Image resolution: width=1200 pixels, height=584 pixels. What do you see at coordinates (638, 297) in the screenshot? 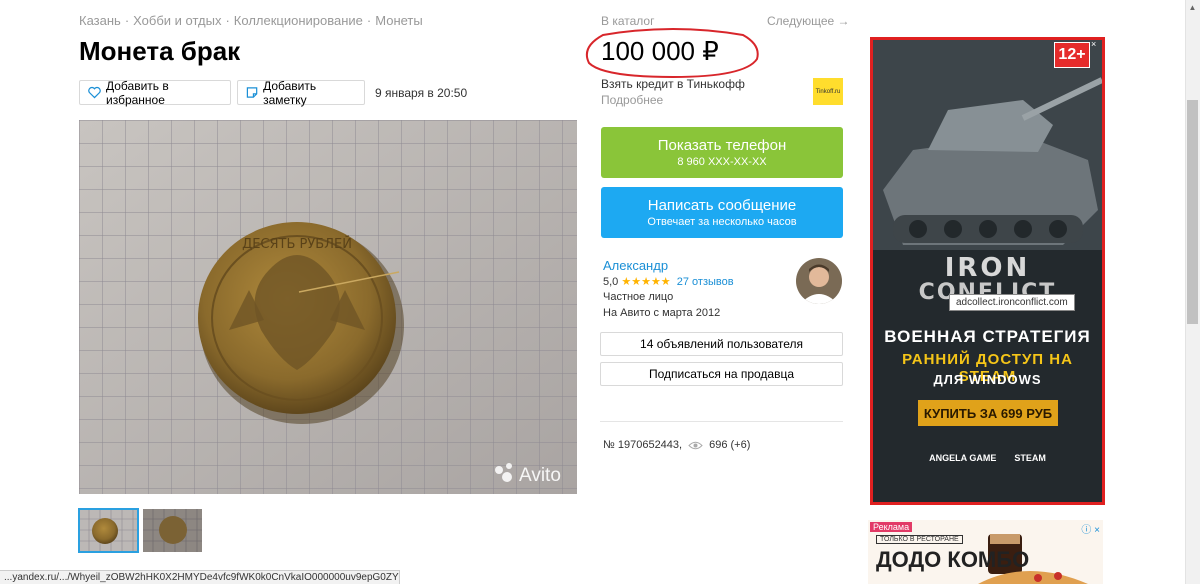
I see `seller-type: Частное лицо` at bounding box center [638, 297].